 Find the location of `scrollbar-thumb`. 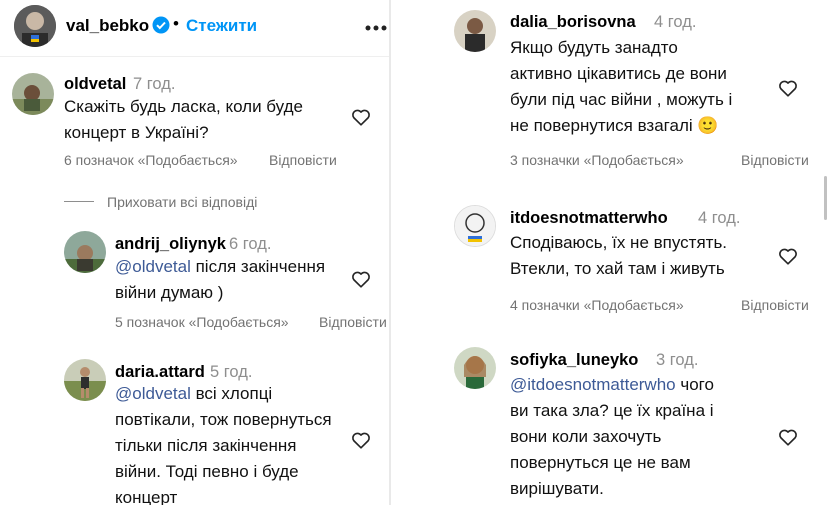

scrollbar-thumb is located at coordinates (825, 198).